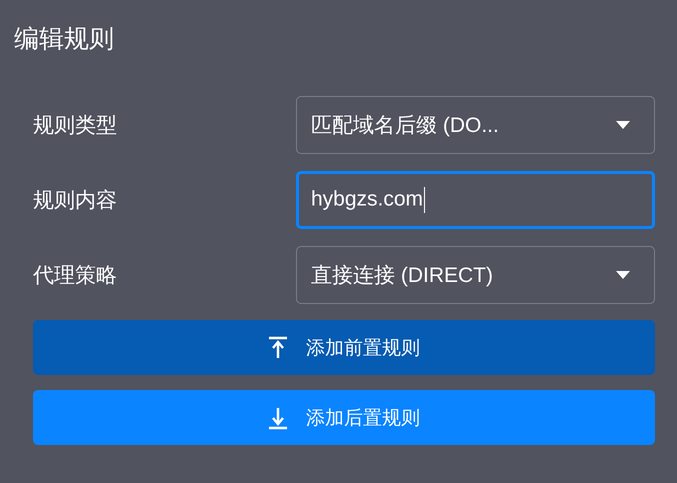  Describe the element at coordinates (278, 348) in the screenshot. I see `upload-arrow-icon` at that location.